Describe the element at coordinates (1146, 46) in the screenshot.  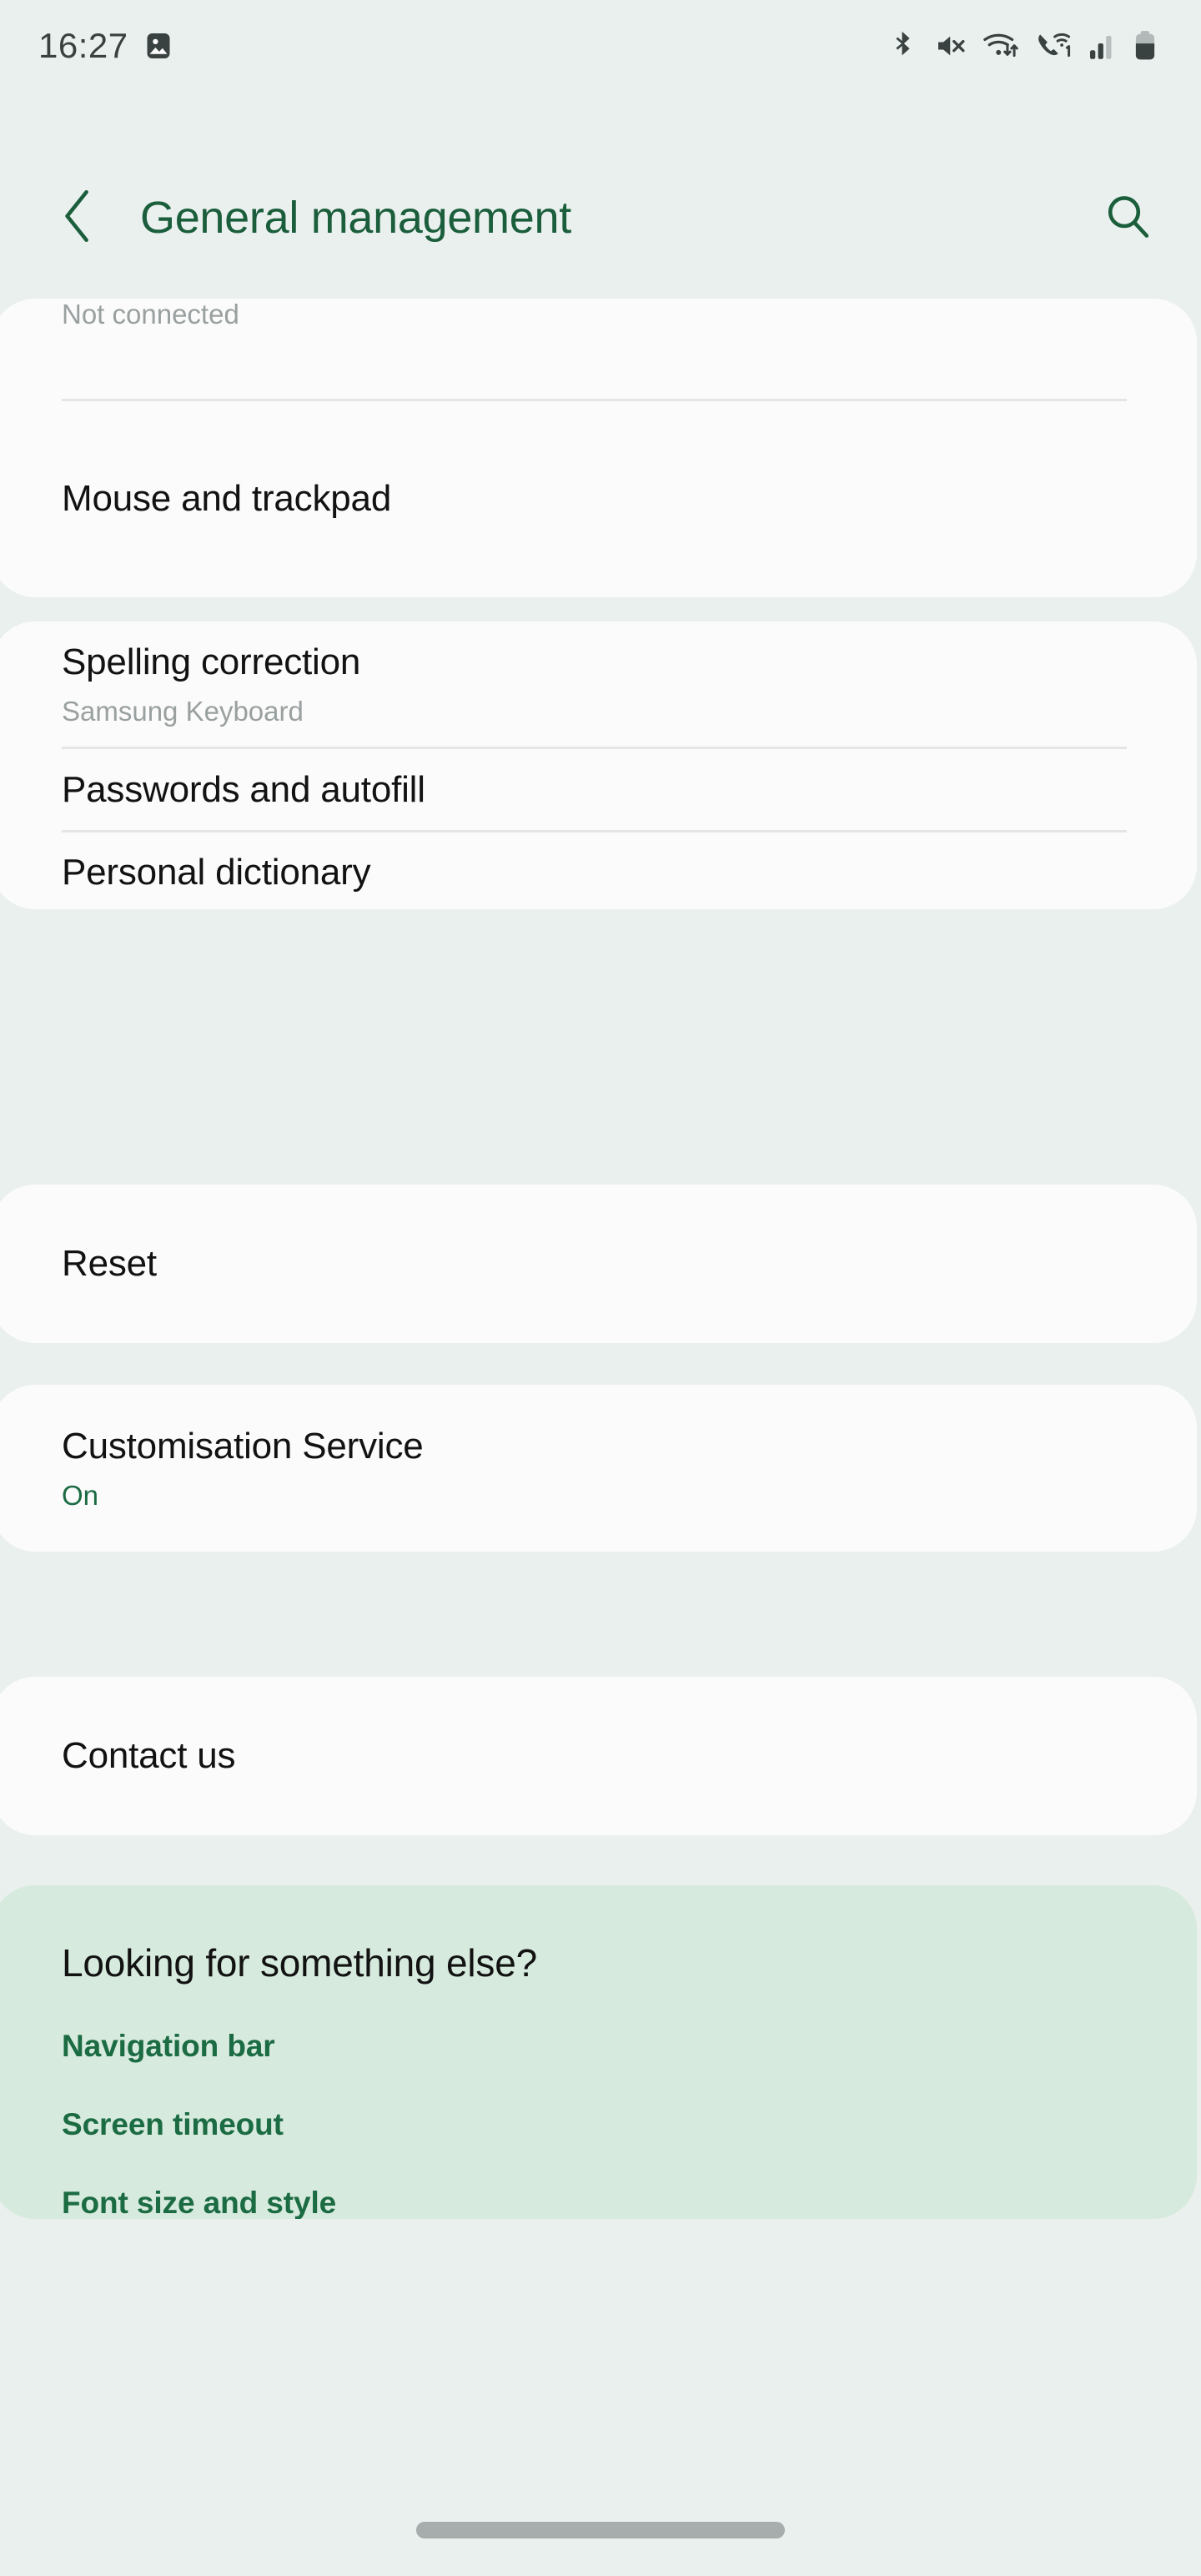
I see `battery-icon` at that location.